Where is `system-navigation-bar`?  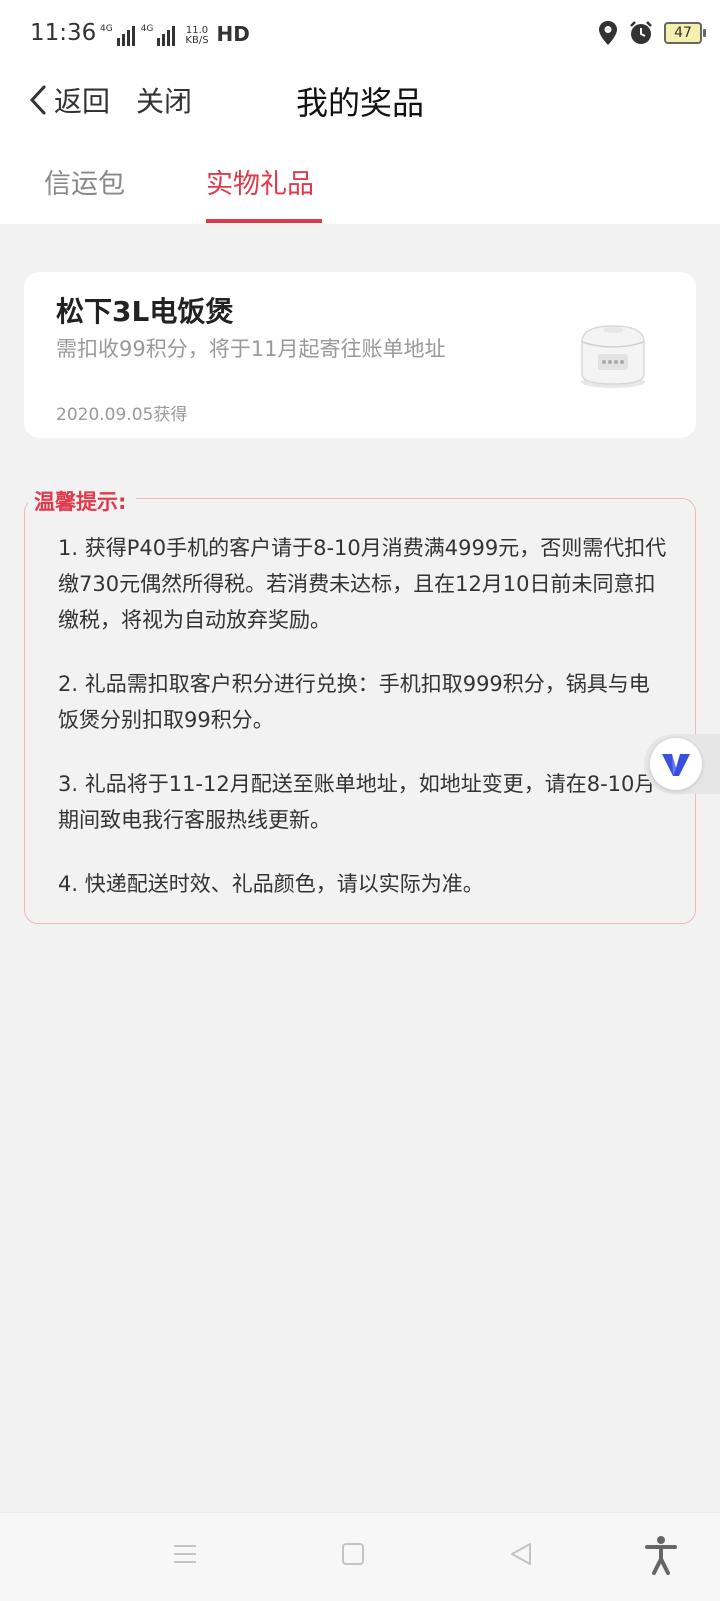
system-navigation-bar is located at coordinates (360, 1556).